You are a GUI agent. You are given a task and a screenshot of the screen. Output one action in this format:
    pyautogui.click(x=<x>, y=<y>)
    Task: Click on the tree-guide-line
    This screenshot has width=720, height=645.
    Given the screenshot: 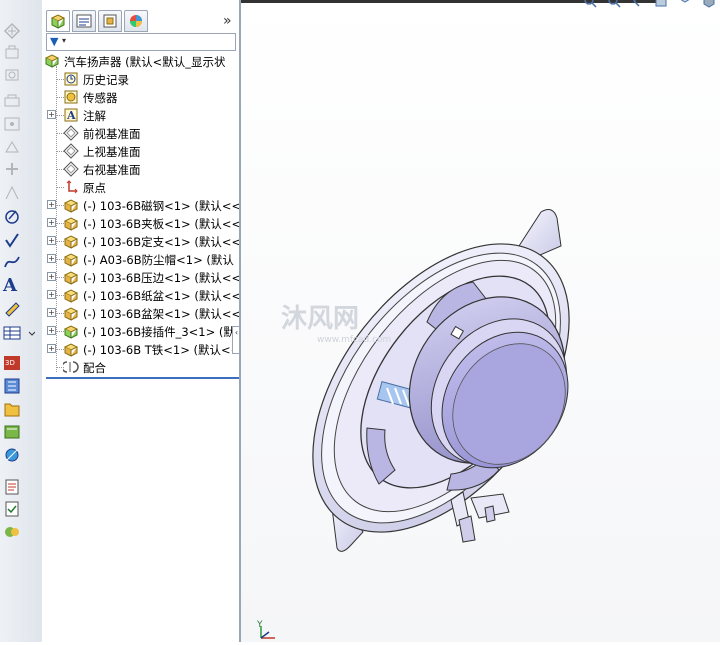 What is the action you would take?
    pyautogui.click(x=56, y=219)
    